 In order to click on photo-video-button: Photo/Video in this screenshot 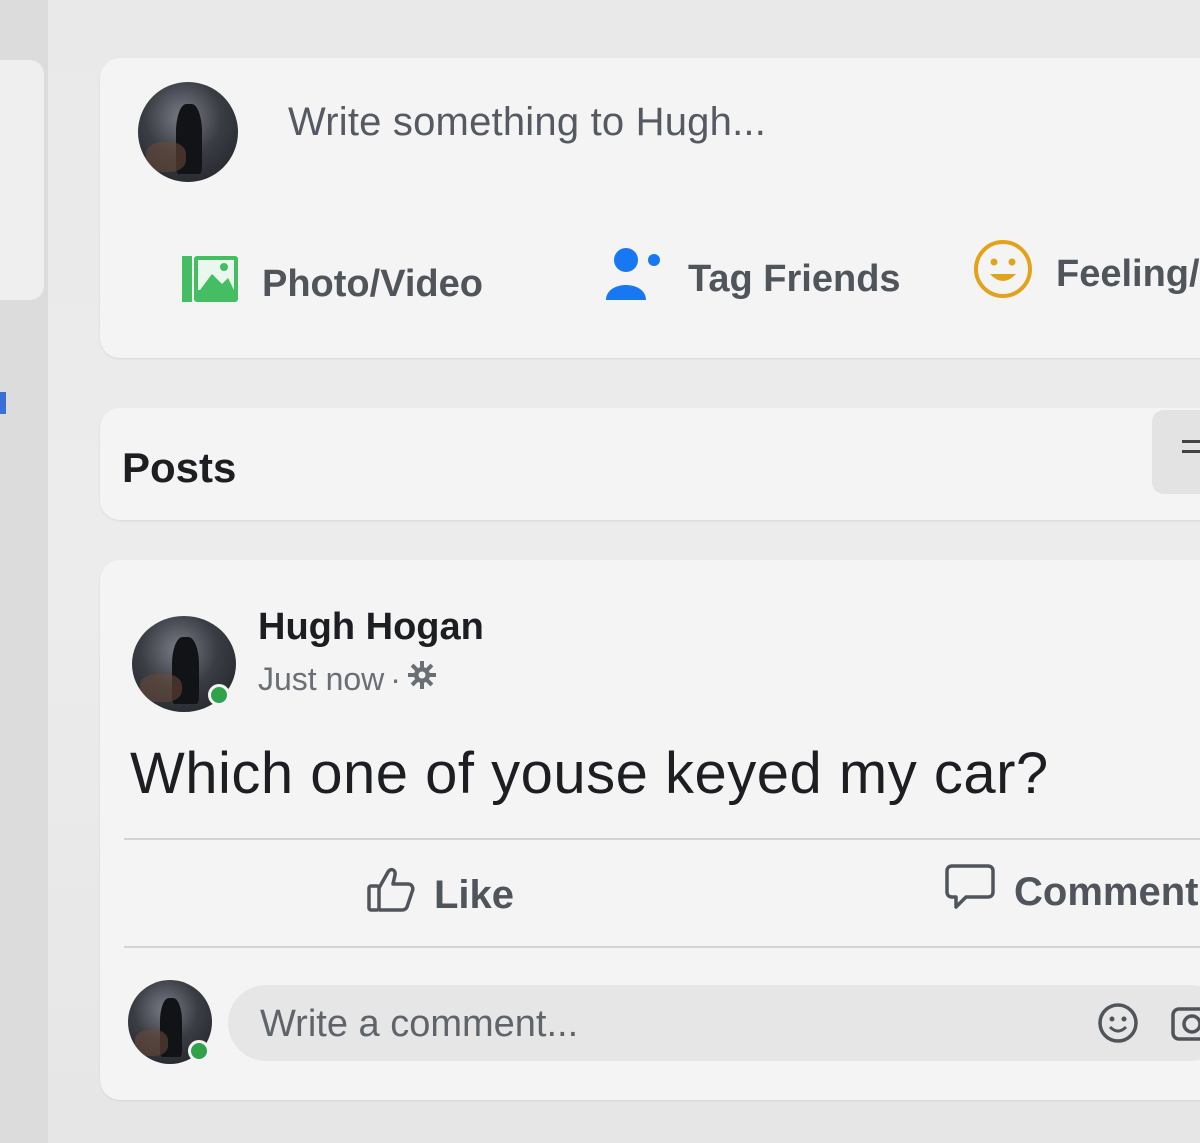, I will do `click(331, 284)`.